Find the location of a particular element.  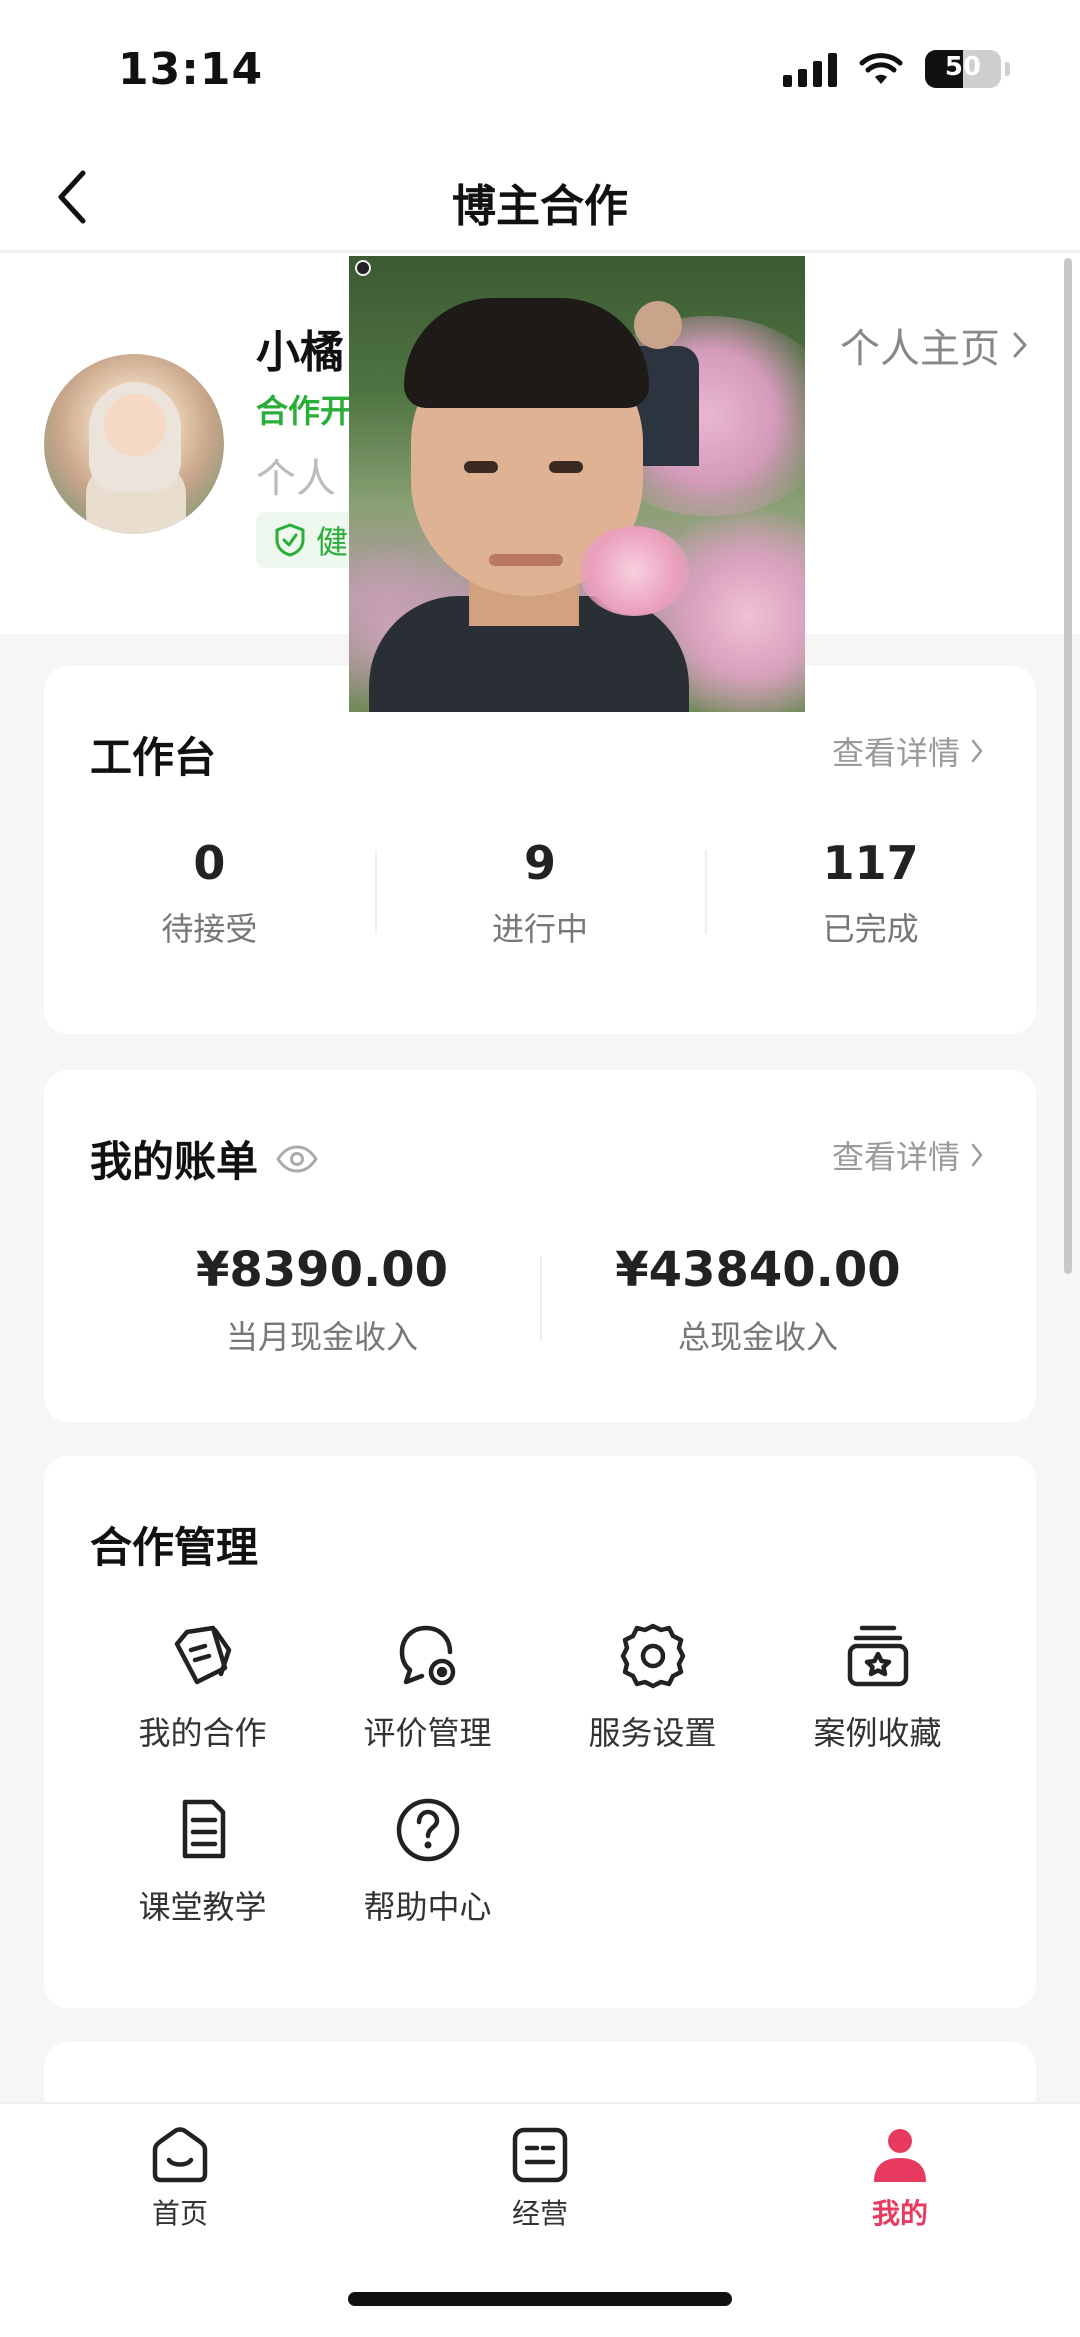

case-favorites-button: 案例收藏 is located at coordinates (877, 1685).